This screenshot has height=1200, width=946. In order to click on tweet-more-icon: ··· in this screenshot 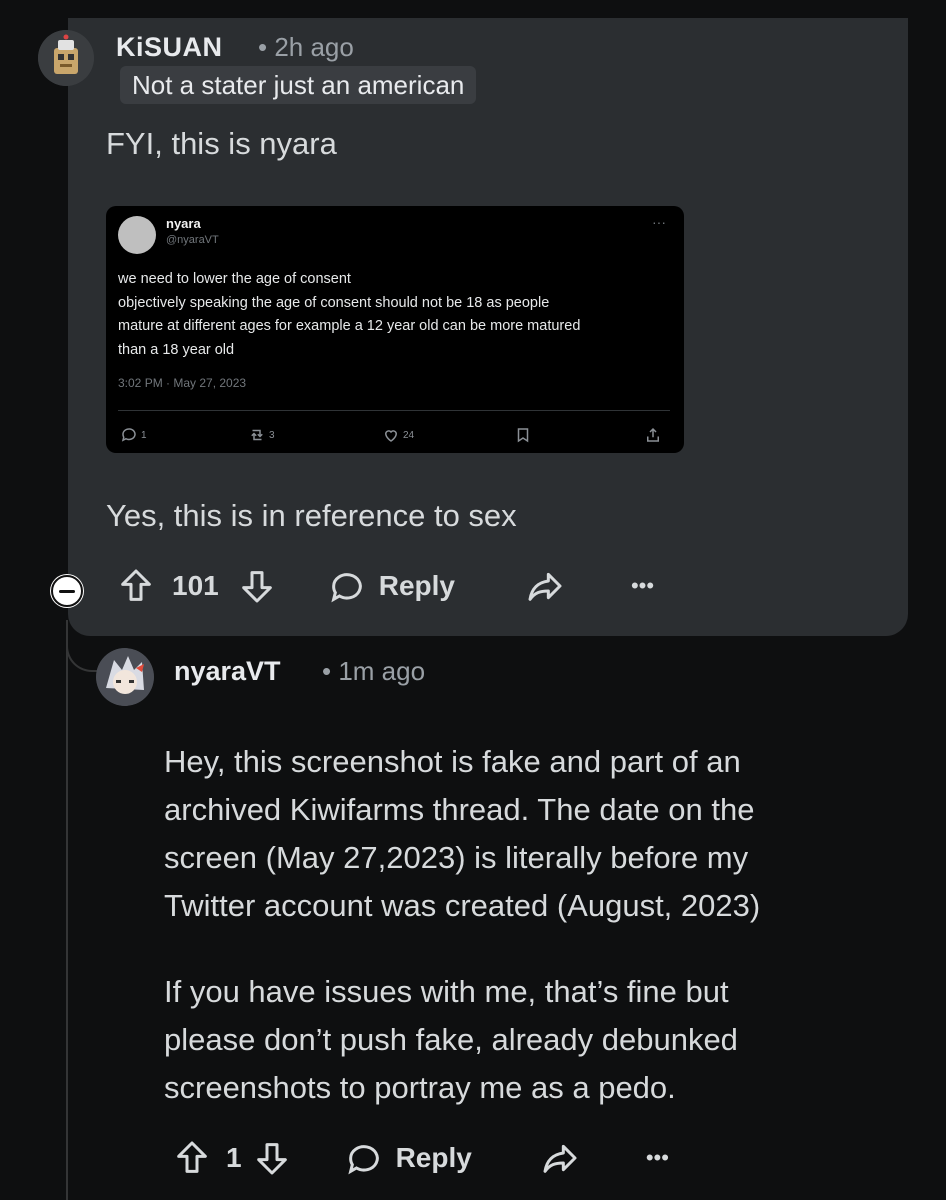, I will do `click(659, 222)`.